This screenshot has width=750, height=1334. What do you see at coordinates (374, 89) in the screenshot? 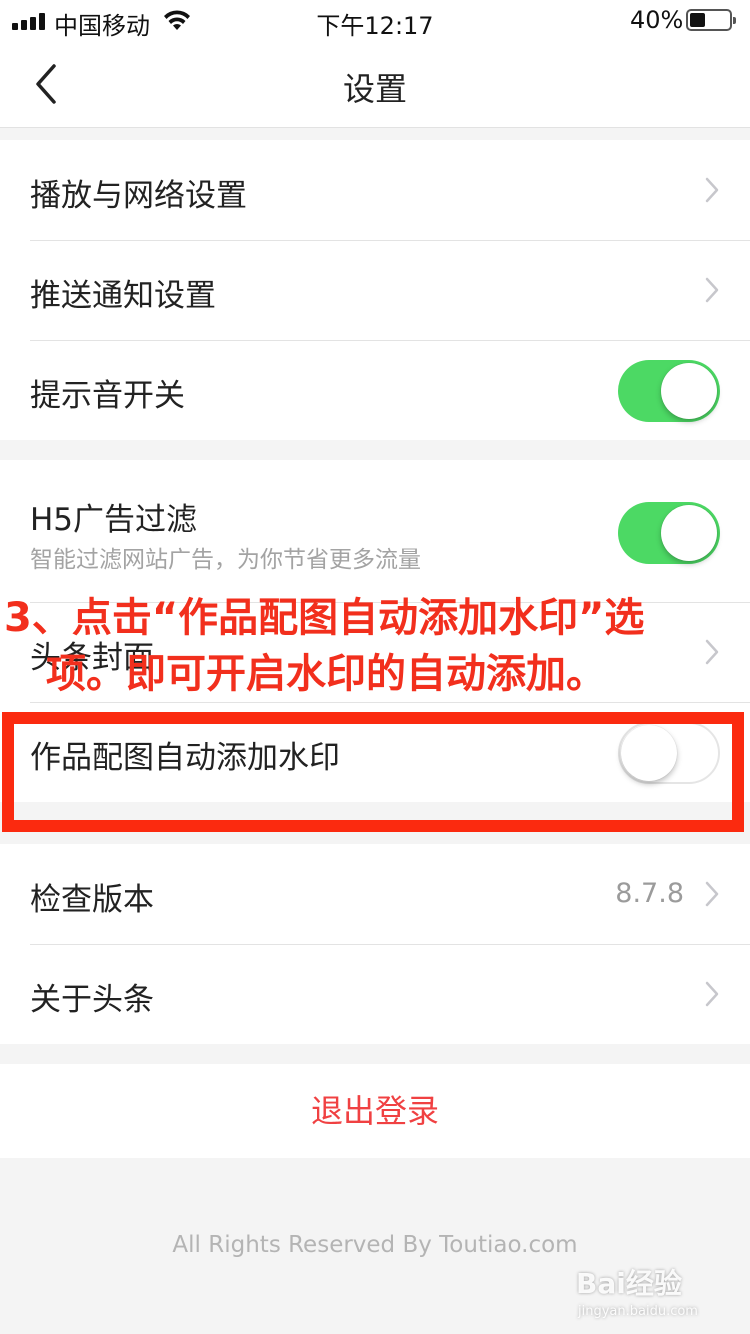
I see `page-title: 设置` at bounding box center [374, 89].